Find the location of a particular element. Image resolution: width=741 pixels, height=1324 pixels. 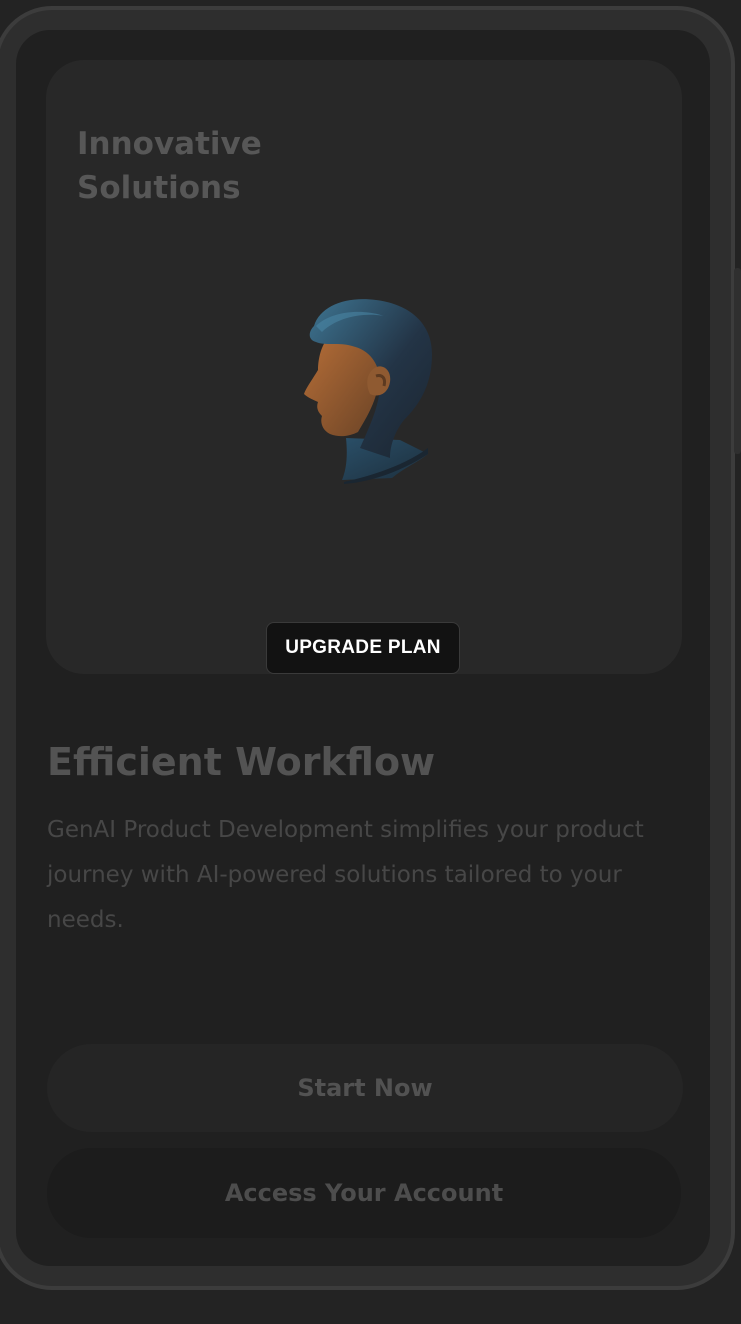

upgrade-plan-button: UPGRADE PLAN is located at coordinates (363, 648).